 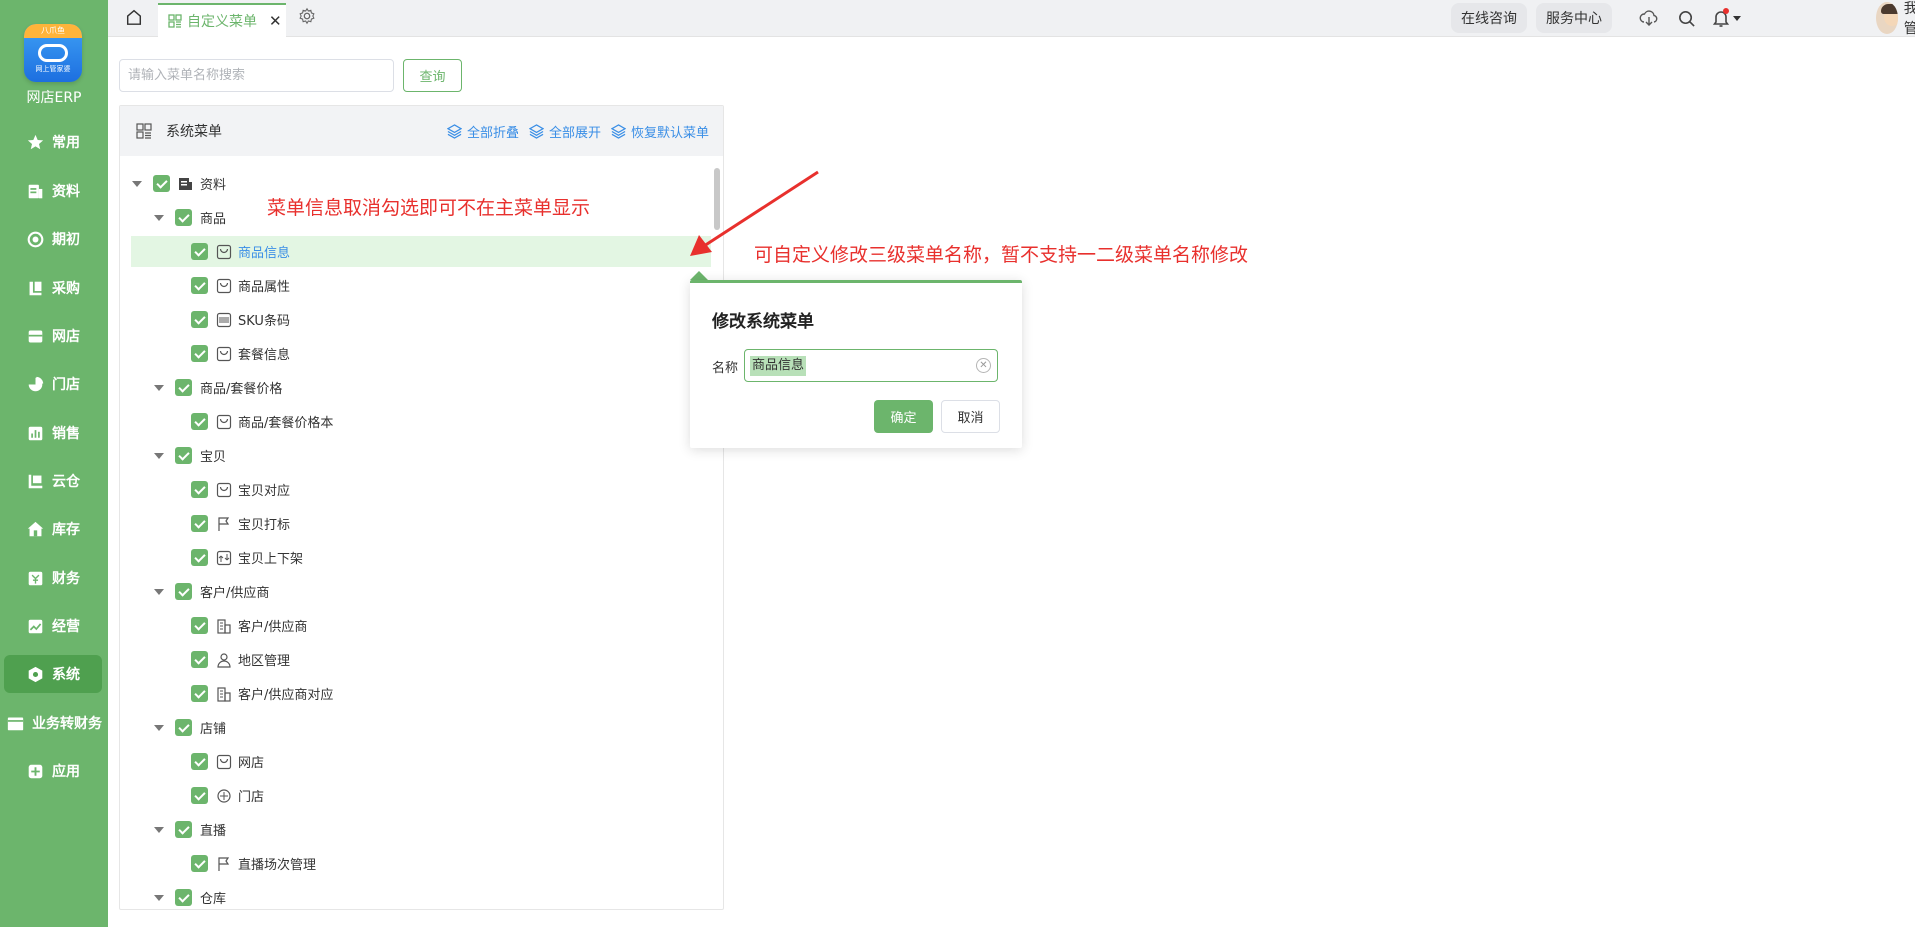 What do you see at coordinates (53, 336) in the screenshot?
I see `sidebar-item-online-store: 网店` at bounding box center [53, 336].